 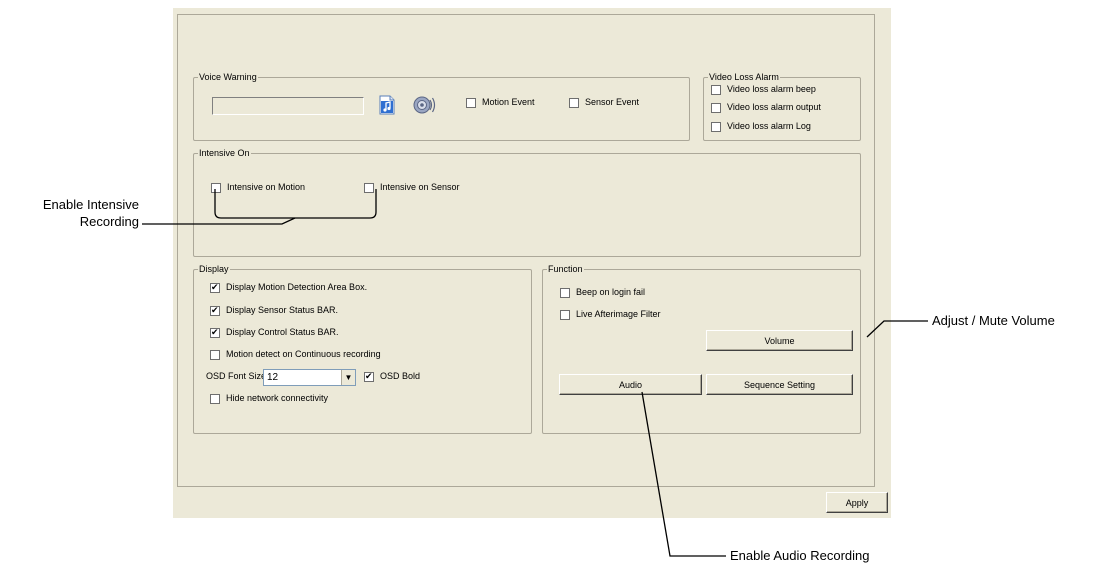 What do you see at coordinates (109, 221) in the screenshot?
I see `intensive-callout-line2: Recording` at bounding box center [109, 221].